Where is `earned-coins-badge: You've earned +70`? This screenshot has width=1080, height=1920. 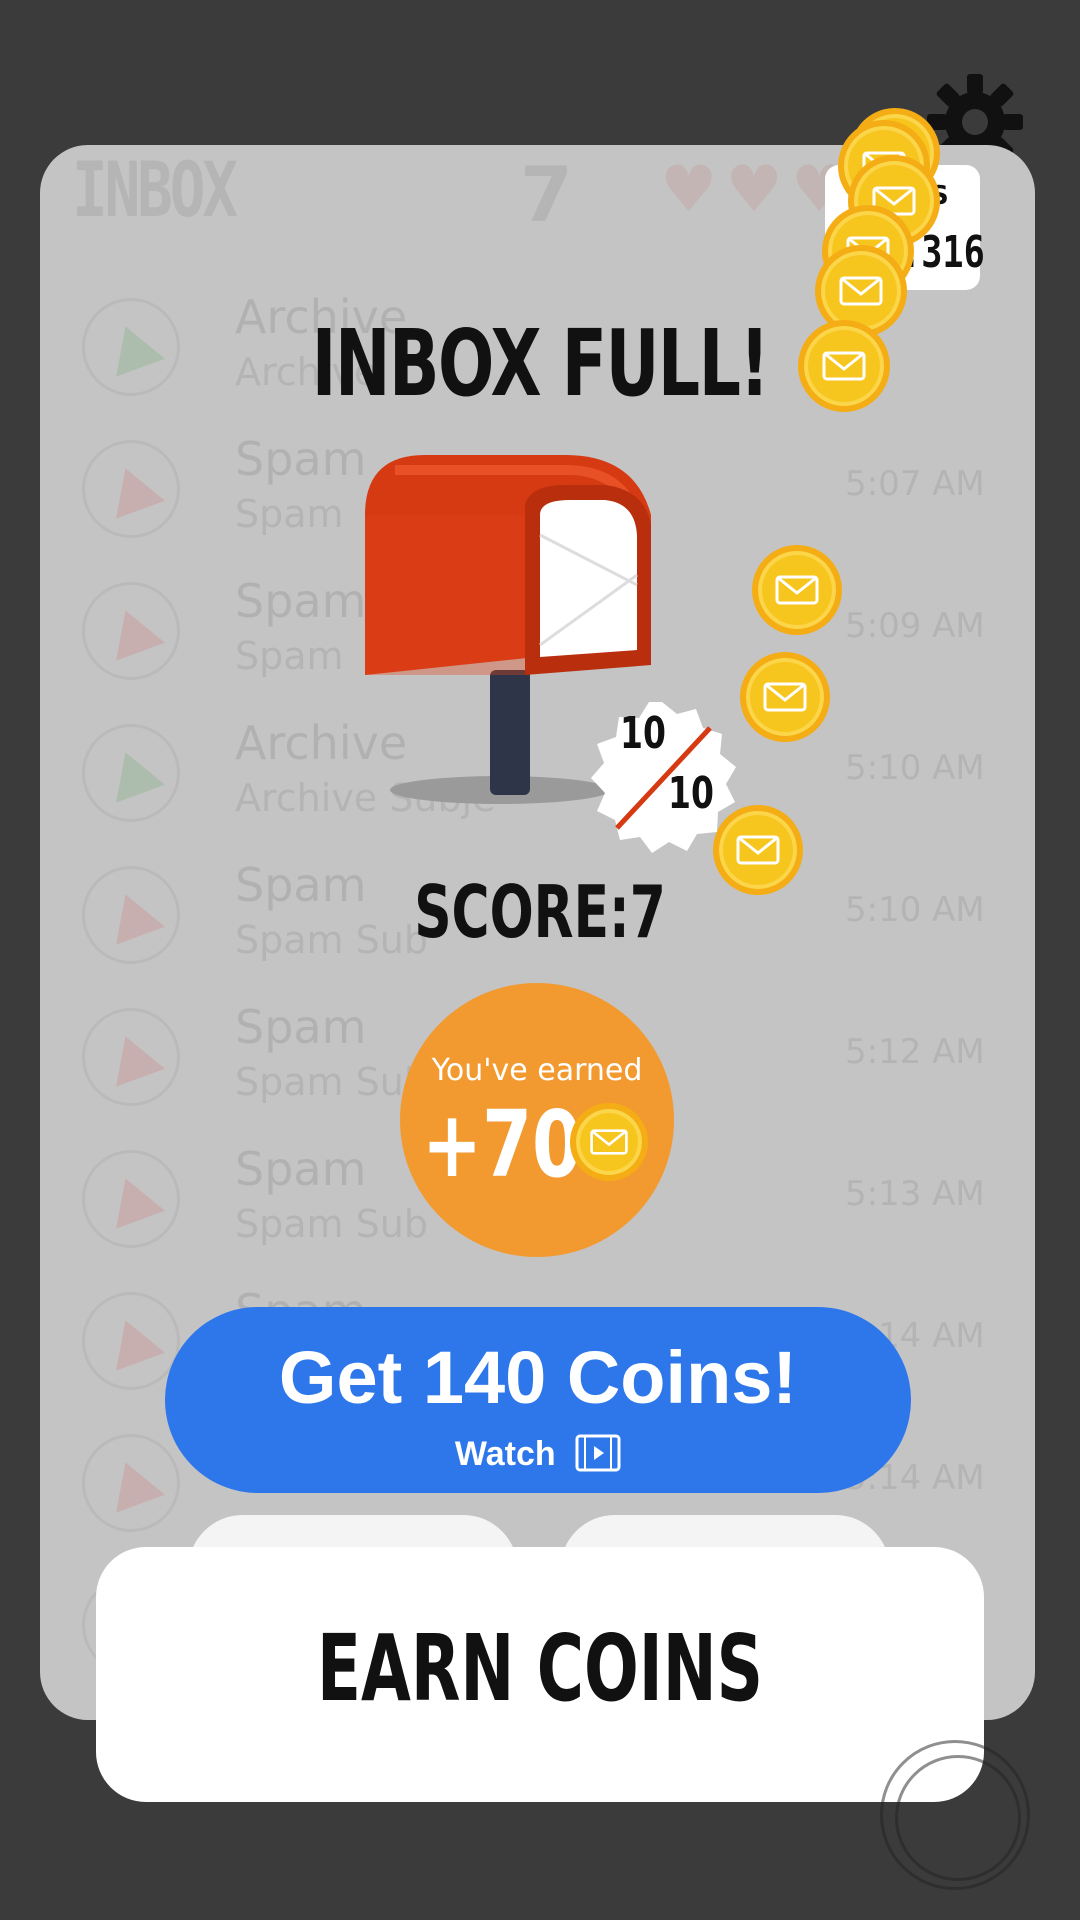
earned-coins-badge: You've earned +70 is located at coordinates (537, 1120).